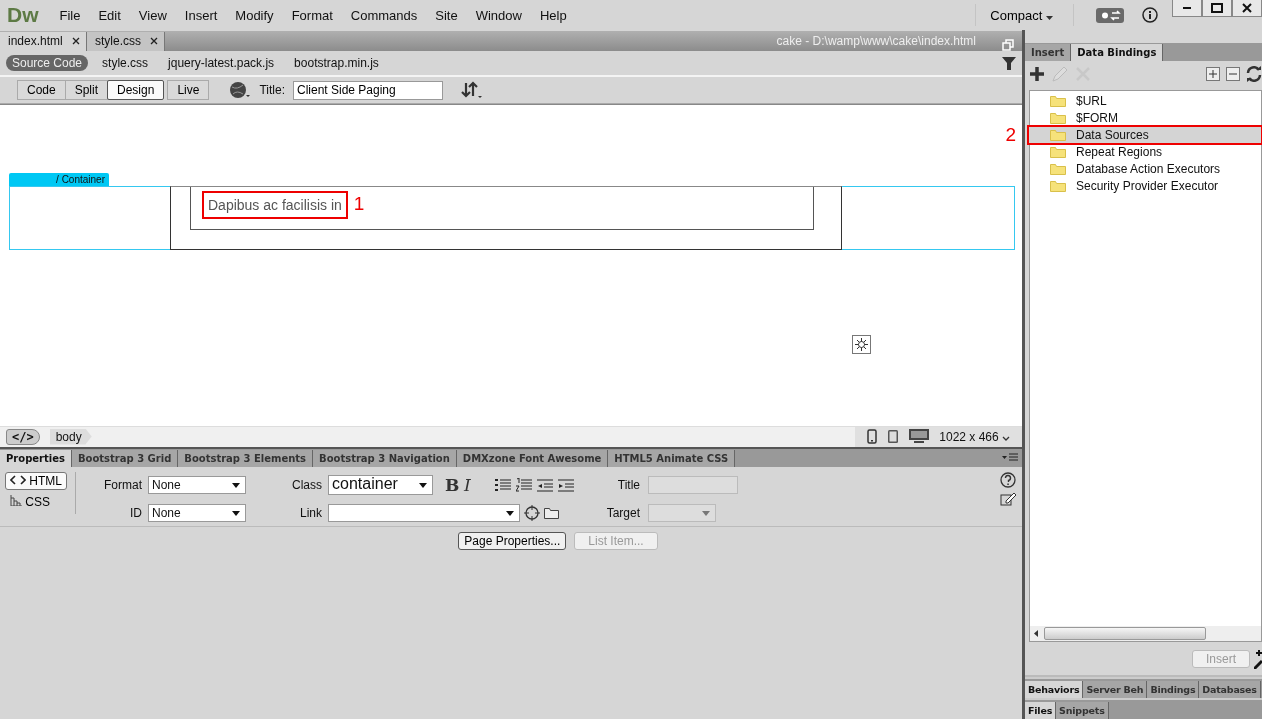 The image size is (1262, 719). Describe the element at coordinates (272, 90) in the screenshot. I see `title-label: Title:` at that location.